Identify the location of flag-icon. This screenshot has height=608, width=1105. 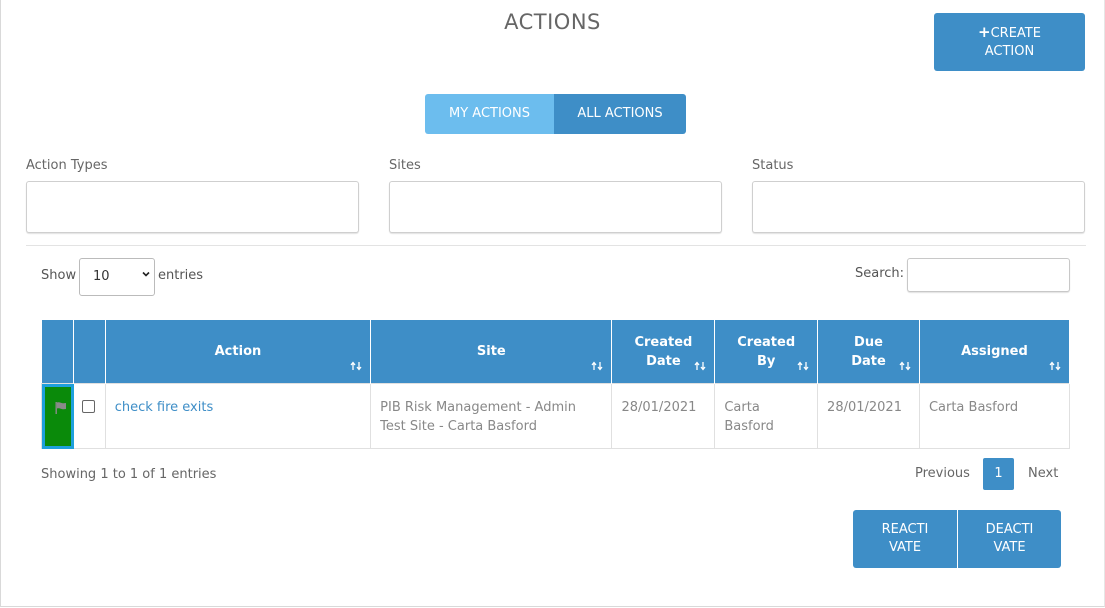
(60, 408).